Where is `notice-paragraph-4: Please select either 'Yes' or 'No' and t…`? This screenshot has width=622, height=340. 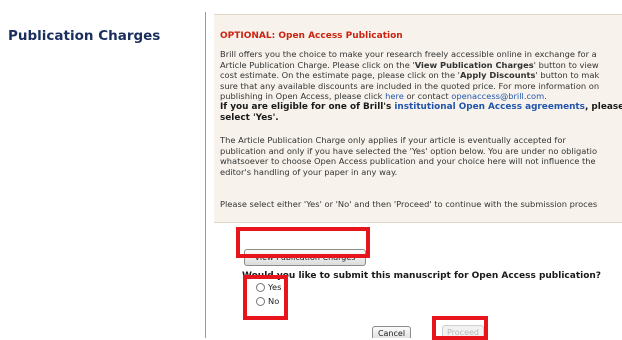 notice-paragraph-4: Please select either 'Yes' or 'No' and t… is located at coordinates (409, 204).